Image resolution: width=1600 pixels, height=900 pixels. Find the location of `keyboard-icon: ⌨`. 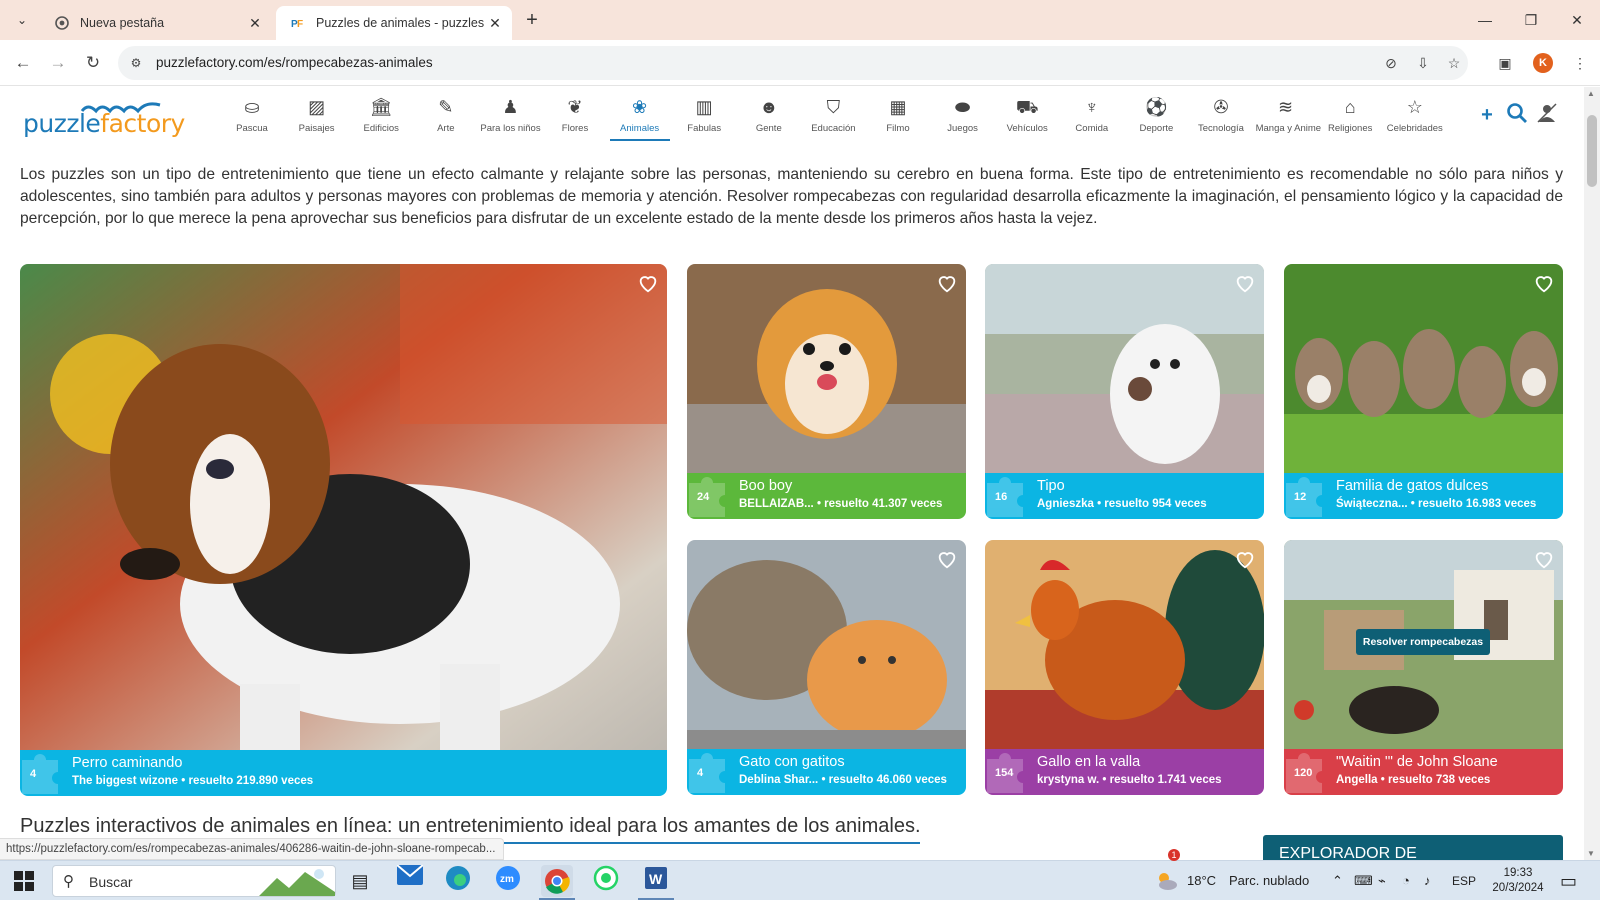

keyboard-icon: ⌨ is located at coordinates (1363, 880).